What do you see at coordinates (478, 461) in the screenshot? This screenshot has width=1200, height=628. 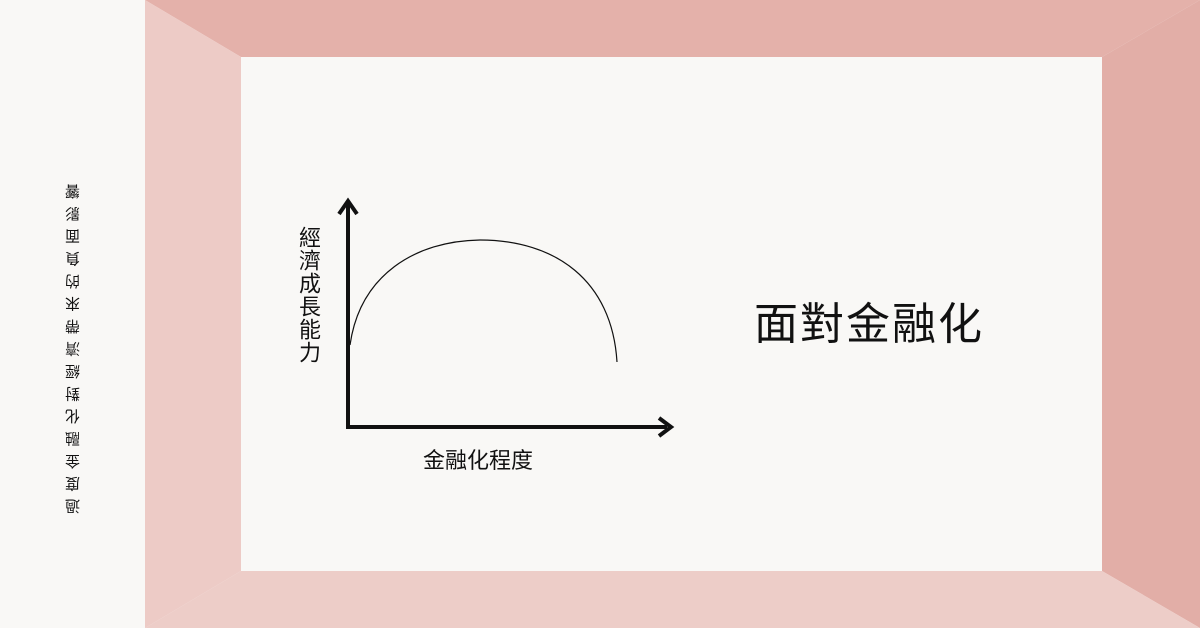 I see `x-axis-label: 金融化程度` at bounding box center [478, 461].